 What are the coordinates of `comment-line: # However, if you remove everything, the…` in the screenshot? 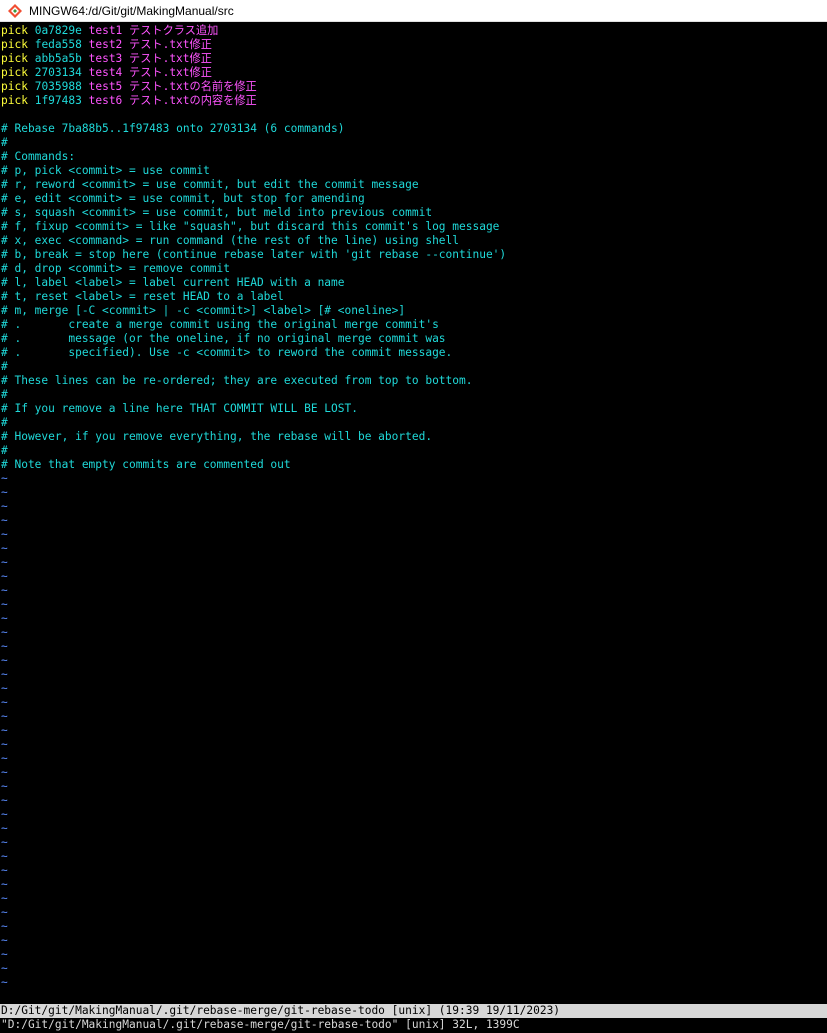 It's located at (217, 436).